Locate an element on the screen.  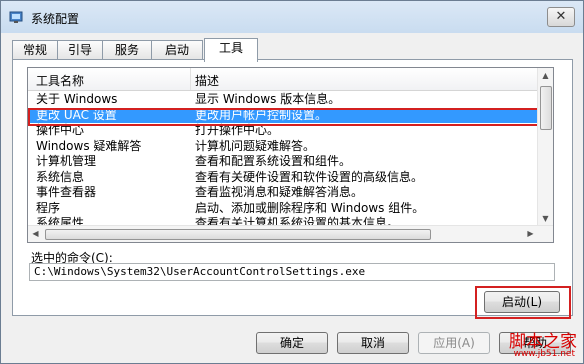
list-row: 程序 启动、添加或删除程序和 Windows 组件。 is located at coordinates (284, 209).